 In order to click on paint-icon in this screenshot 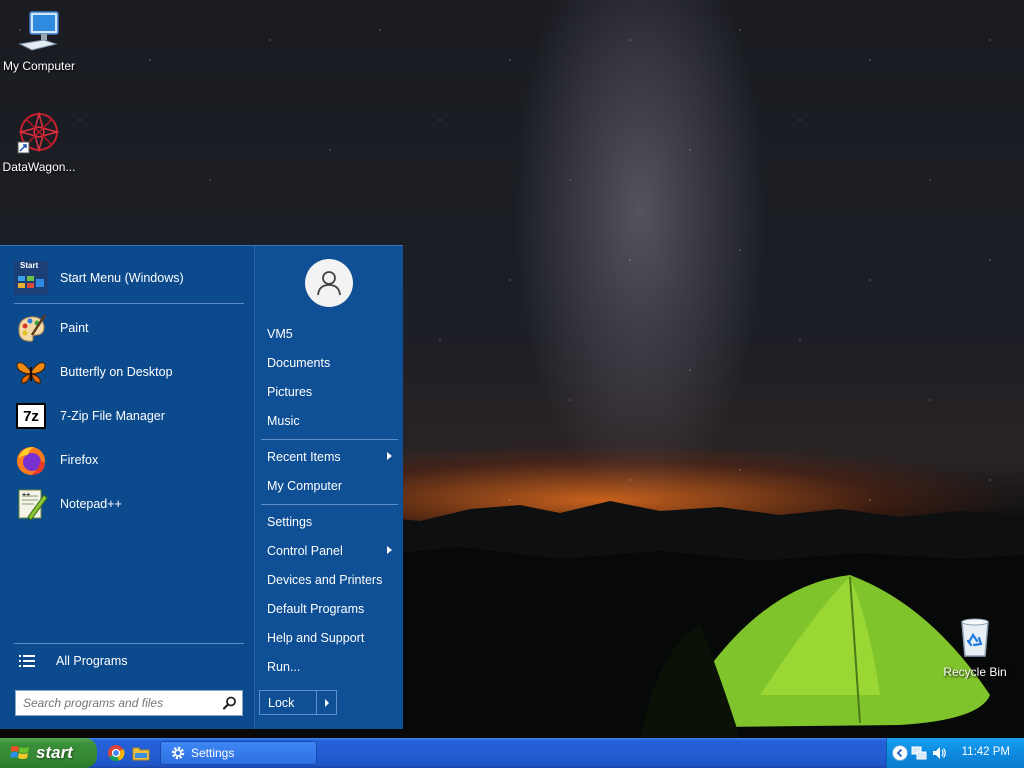, I will do `click(31, 328)`.